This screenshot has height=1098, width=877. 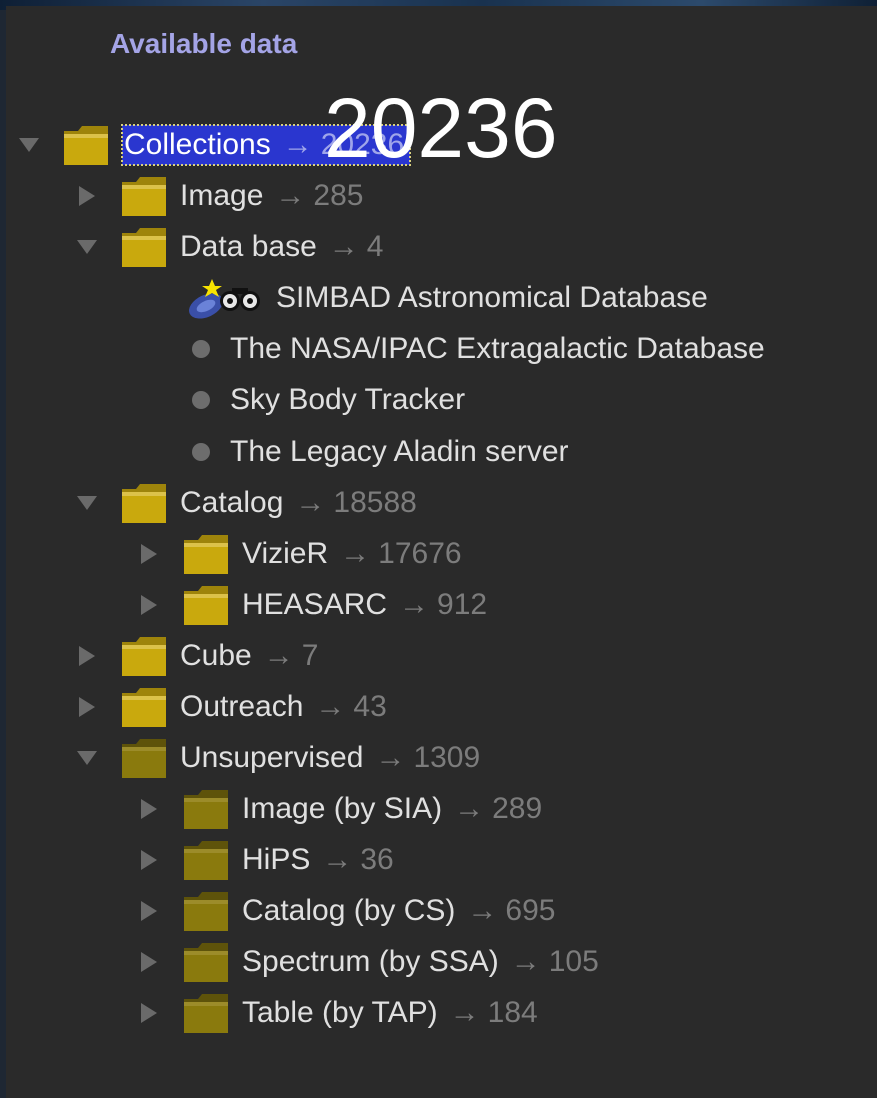 What do you see at coordinates (447, 757) in the screenshot?
I see `node-count: 1309` at bounding box center [447, 757].